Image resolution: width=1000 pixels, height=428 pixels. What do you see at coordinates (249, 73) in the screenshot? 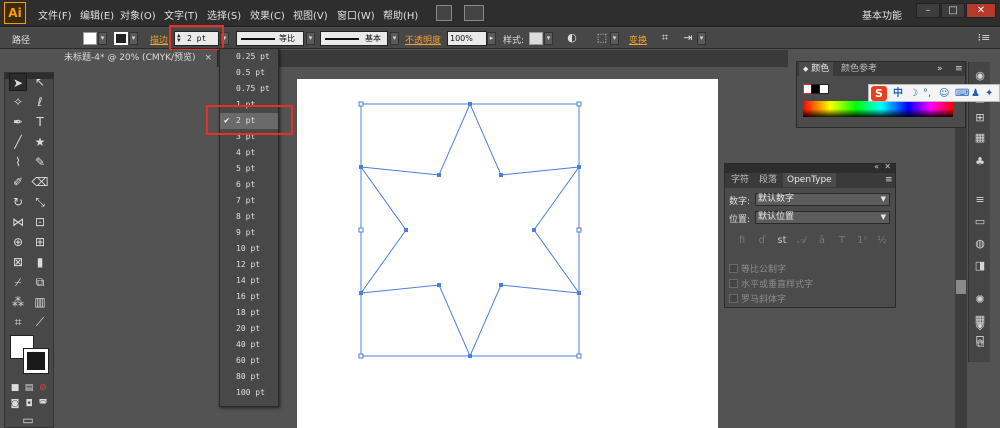
I see `stroke-option: 0.5 pt` at bounding box center [249, 73].